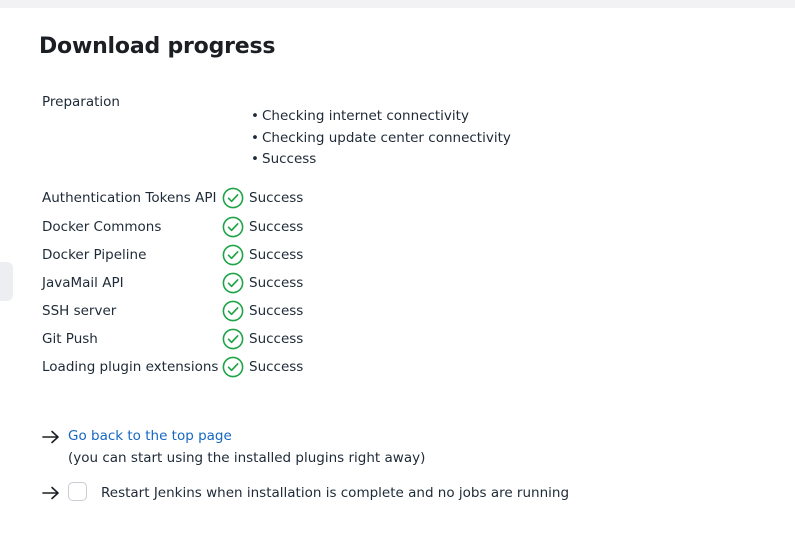 The width and height of the screenshot is (795, 549). I want to click on plugin-name: Git Push, so click(70, 339).